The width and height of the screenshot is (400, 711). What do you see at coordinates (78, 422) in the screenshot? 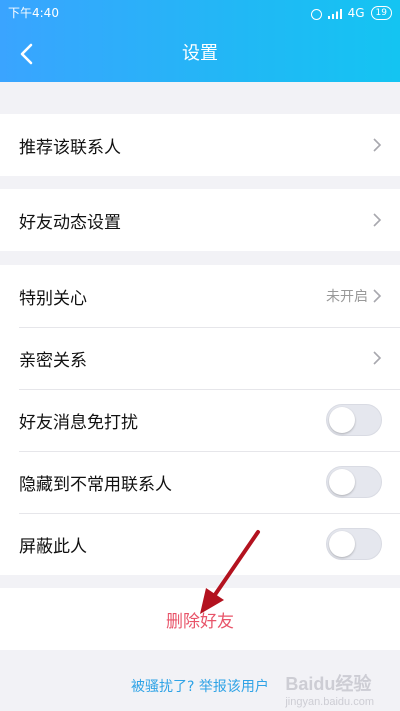
I see `row-label: 好友消息免打扰` at bounding box center [78, 422].